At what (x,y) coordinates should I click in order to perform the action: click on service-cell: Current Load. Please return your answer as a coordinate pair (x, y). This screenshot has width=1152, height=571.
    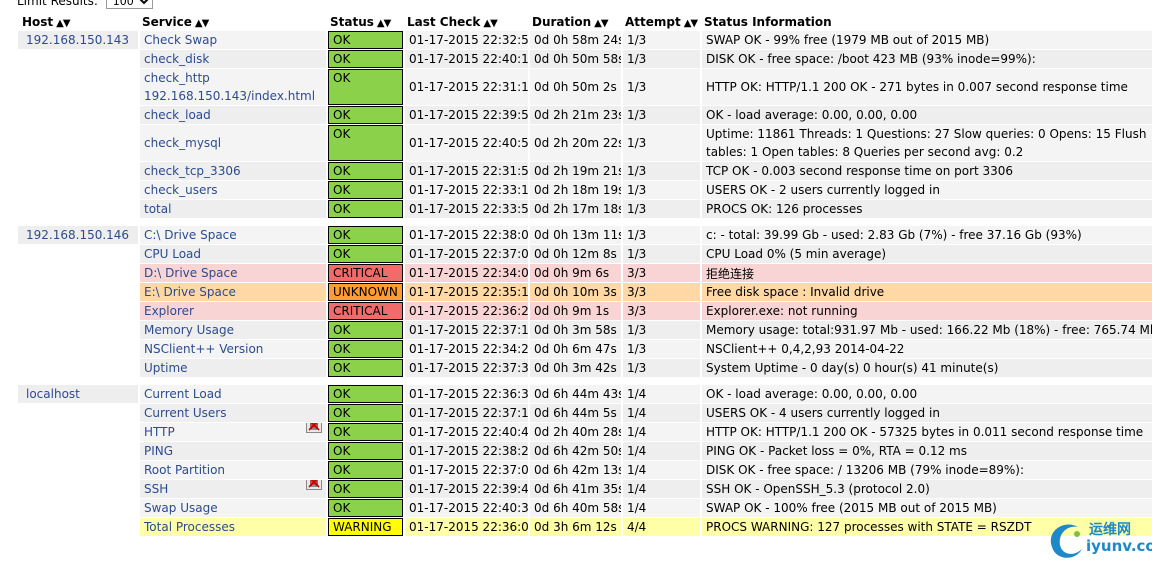
    Looking at the image, I should click on (232, 394).